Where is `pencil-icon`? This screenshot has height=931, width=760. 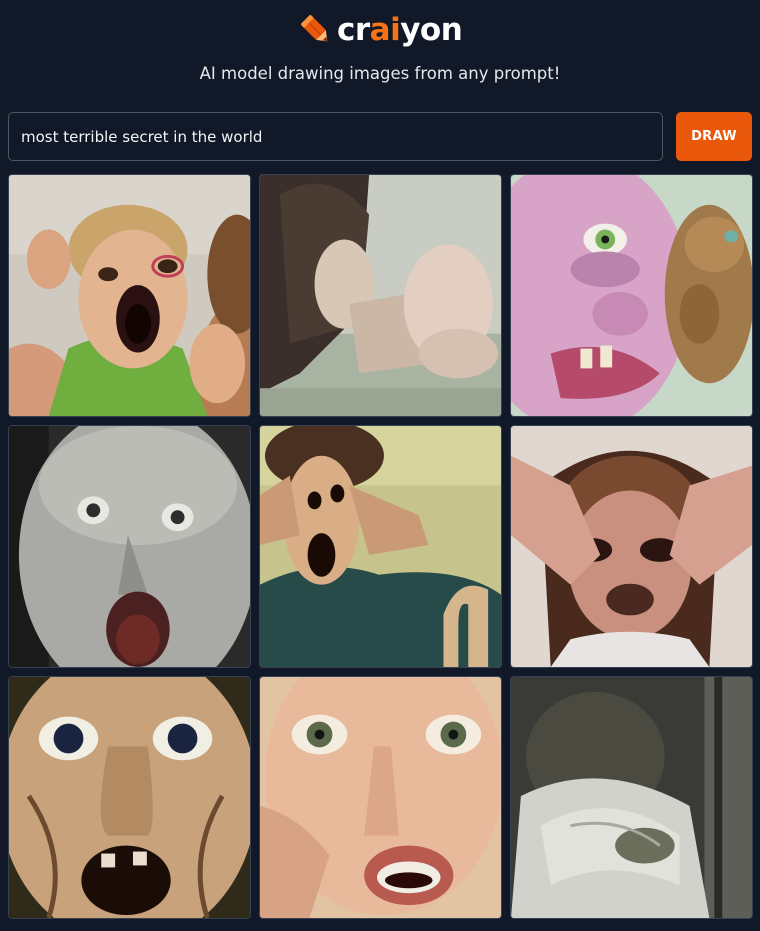
pencil-icon is located at coordinates (314, 28).